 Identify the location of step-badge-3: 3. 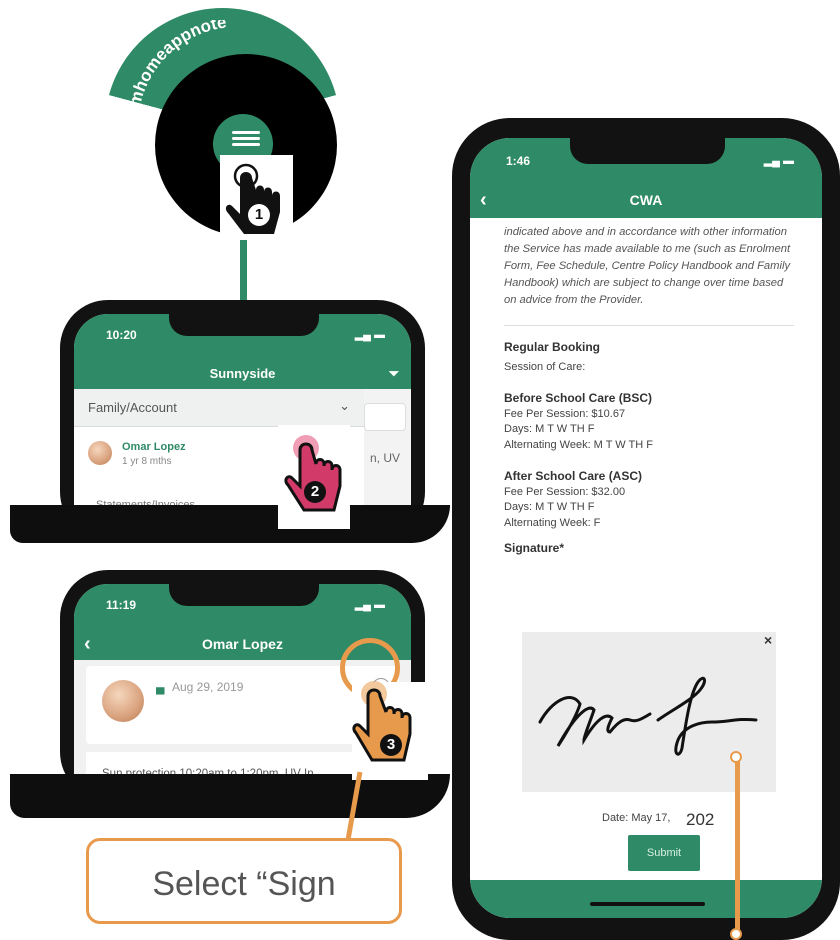
(391, 745).